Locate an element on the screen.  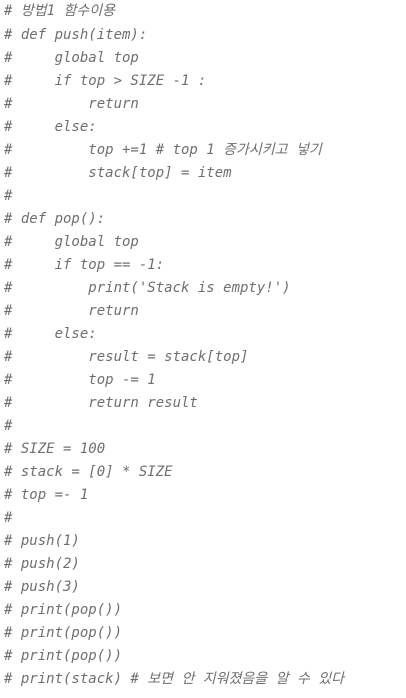
code-line: # push(1) is located at coordinates (42, 541).